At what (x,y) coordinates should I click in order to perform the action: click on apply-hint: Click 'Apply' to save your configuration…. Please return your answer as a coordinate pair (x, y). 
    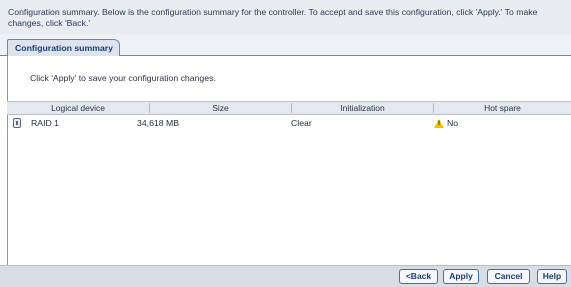
    Looking at the image, I should click on (123, 78).